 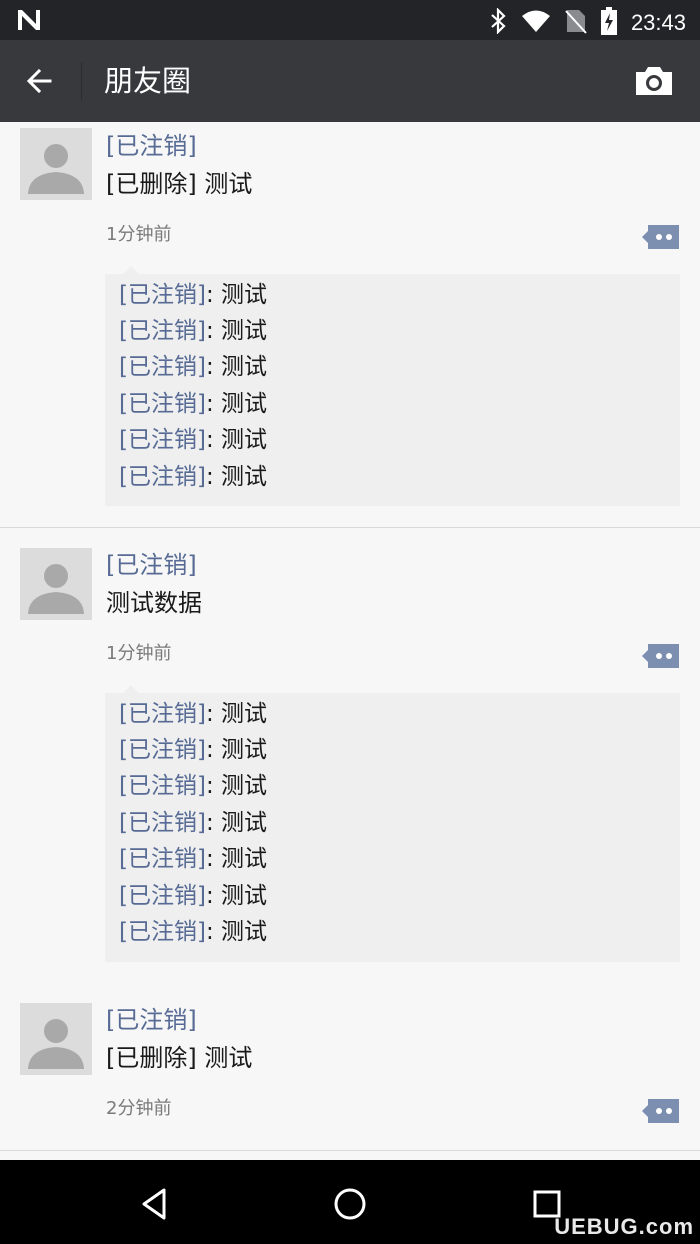 What do you see at coordinates (608, 23) in the screenshot?
I see `battery-charging-icon` at bounding box center [608, 23].